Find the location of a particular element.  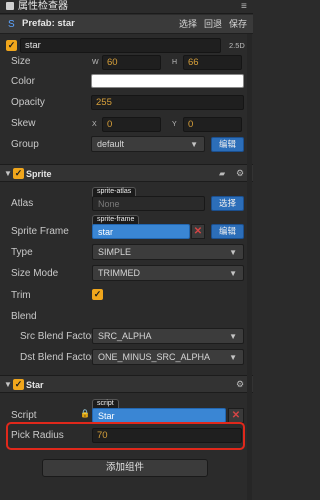

sprite-frame-asset-field: star is located at coordinates (141, 231).